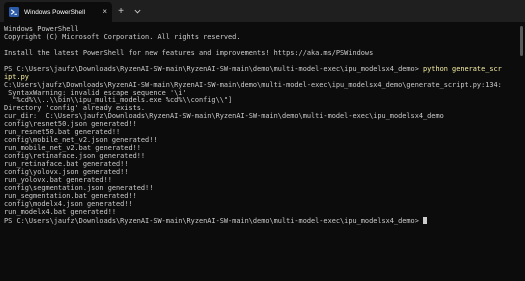 This screenshot has height=281, width=525. I want to click on tab-title: Windows PowerShell, so click(55, 12).